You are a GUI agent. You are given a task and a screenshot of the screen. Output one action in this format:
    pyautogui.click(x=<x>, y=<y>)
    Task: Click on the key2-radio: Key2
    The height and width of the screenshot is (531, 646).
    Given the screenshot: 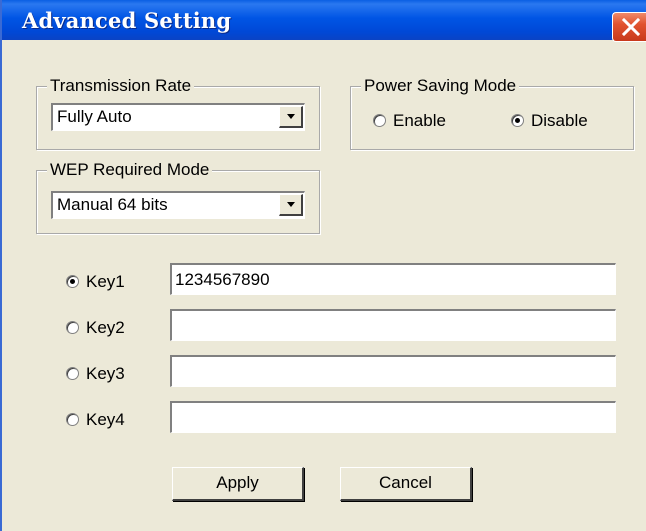 What is the action you would take?
    pyautogui.click(x=106, y=328)
    